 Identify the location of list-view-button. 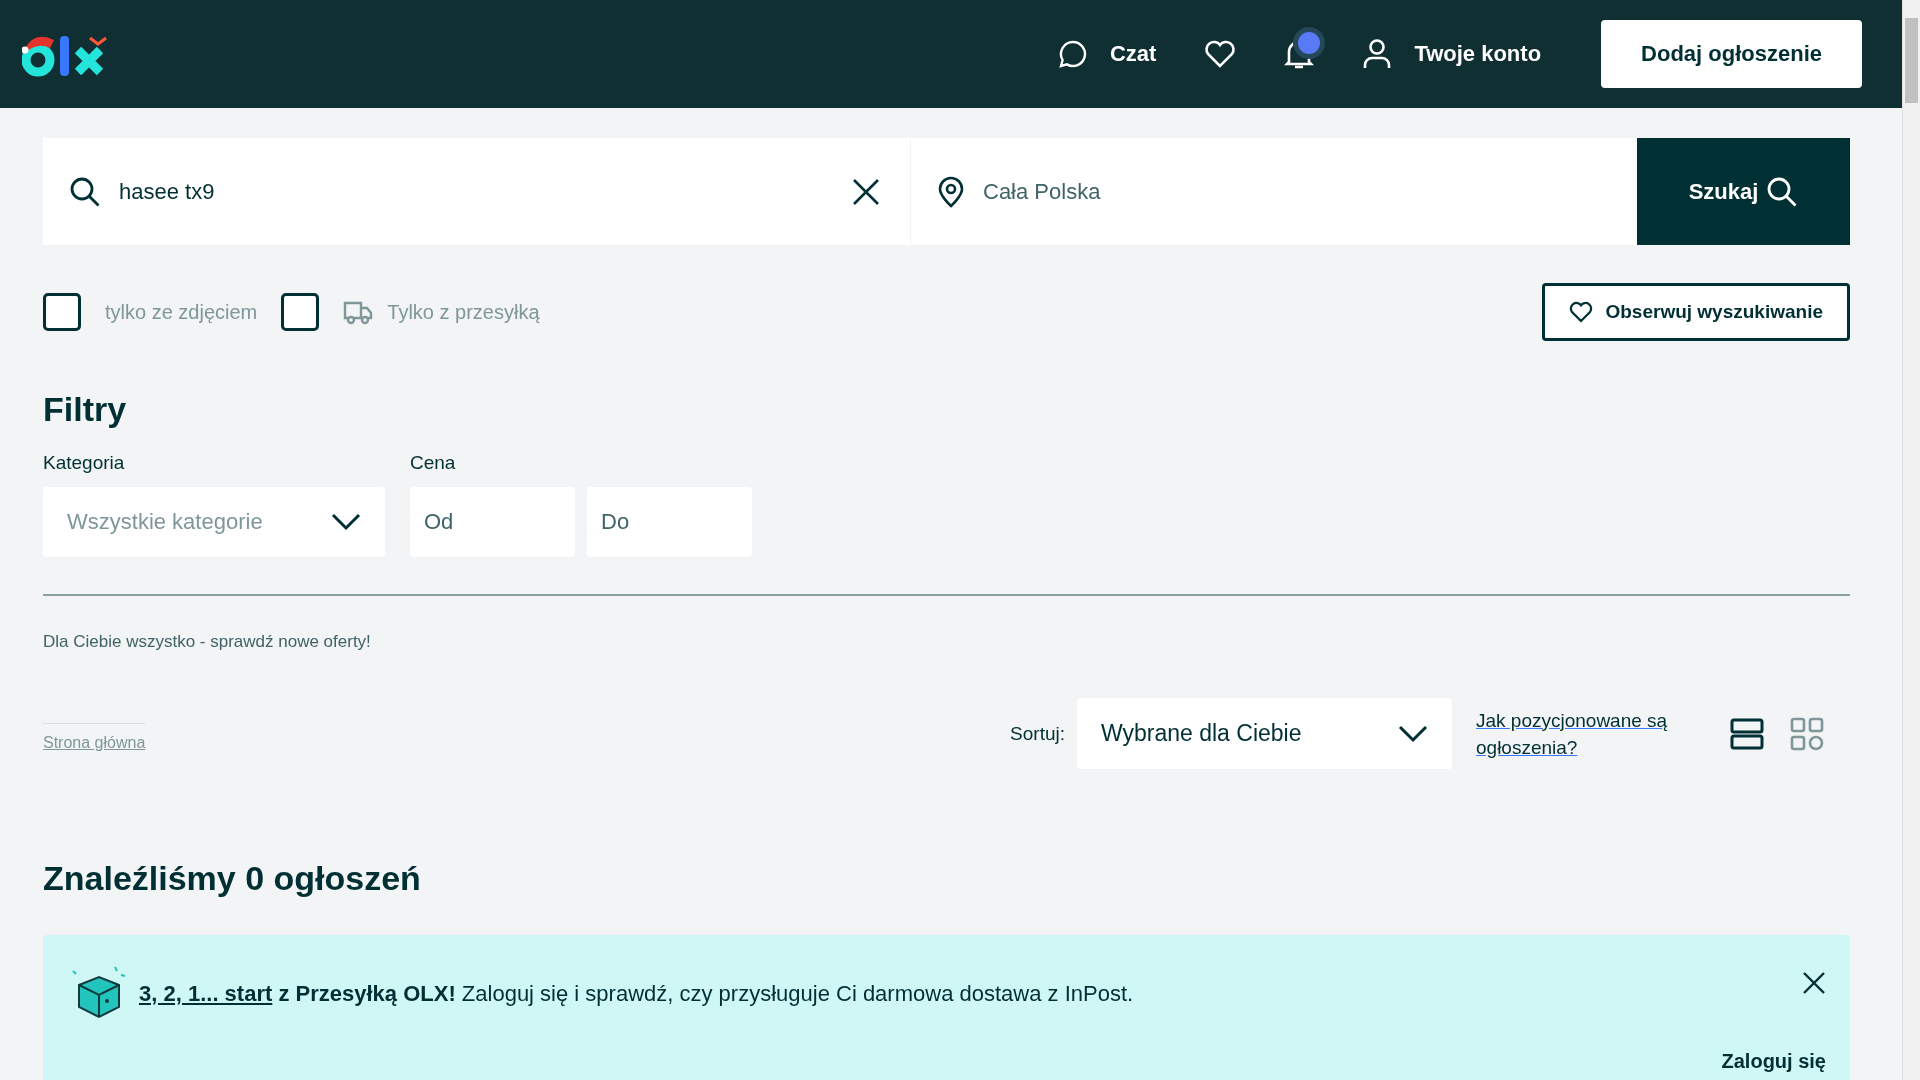
(1747, 733).